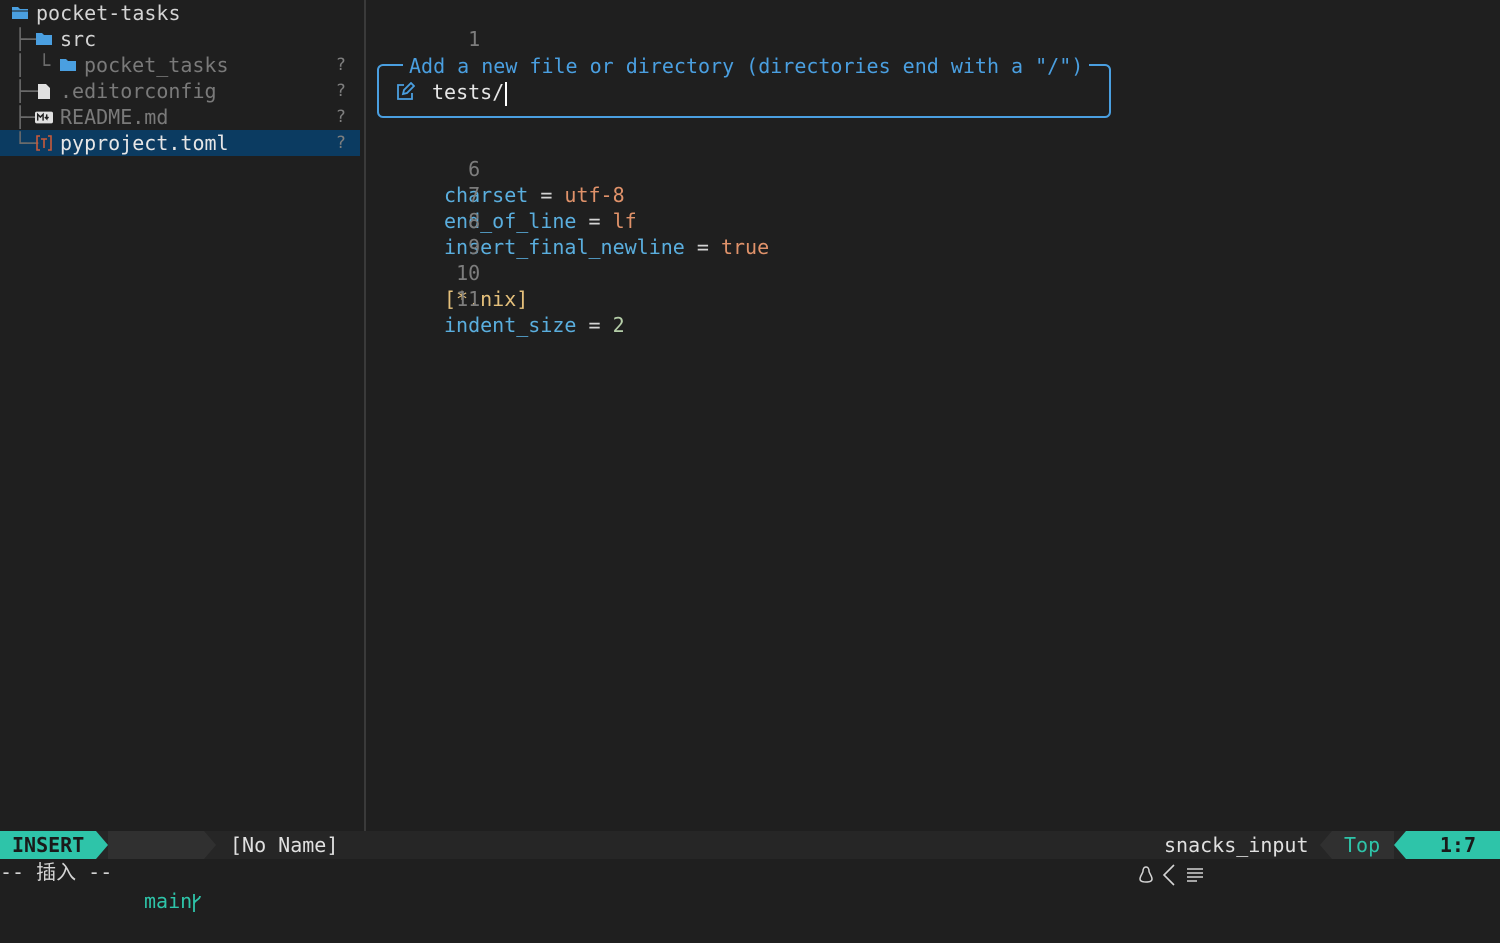 This screenshot has height=943, width=1500. I want to click on new-file-input: tests/, so click(470, 92).